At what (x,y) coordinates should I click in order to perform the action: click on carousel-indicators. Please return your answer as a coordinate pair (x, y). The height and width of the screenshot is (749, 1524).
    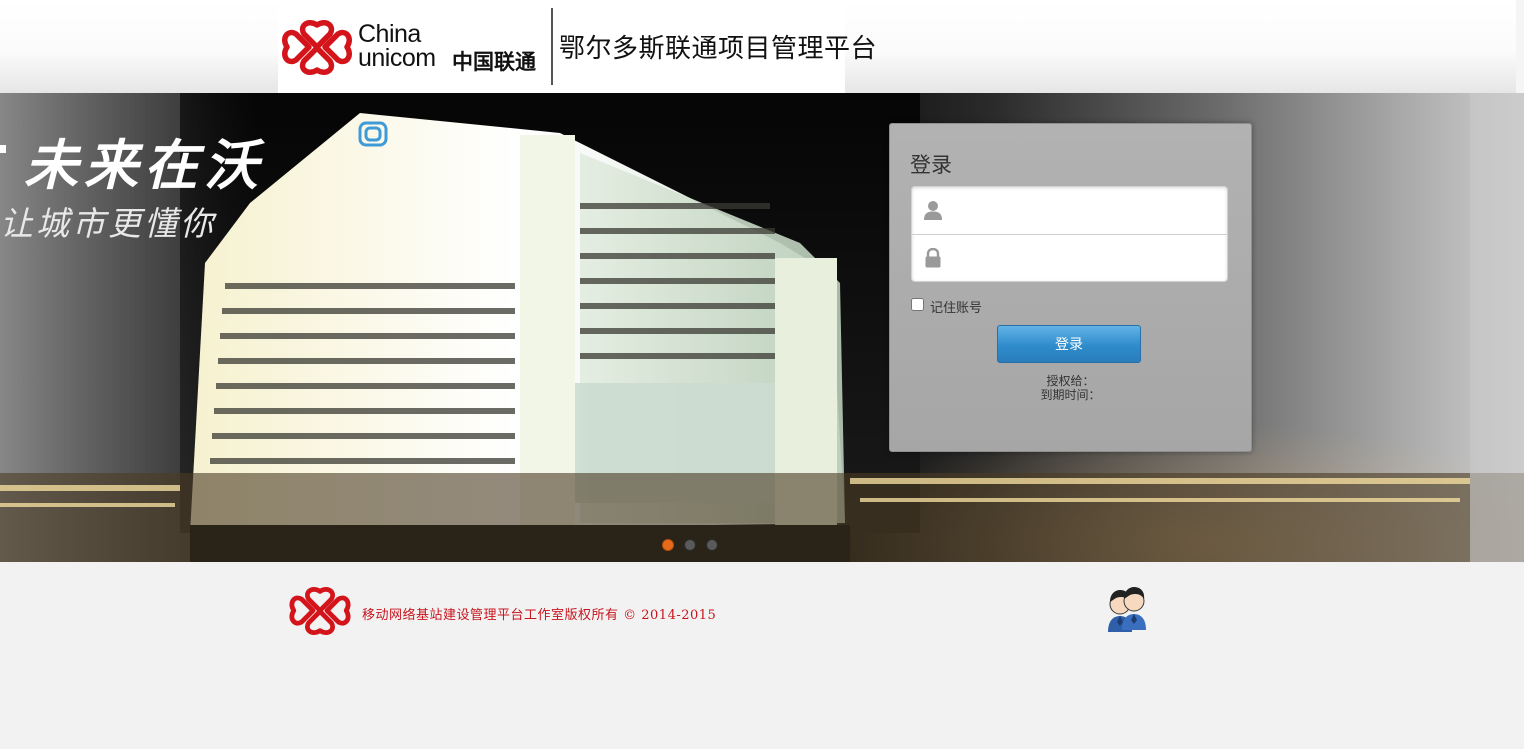
    Looking at the image, I should click on (695, 544).